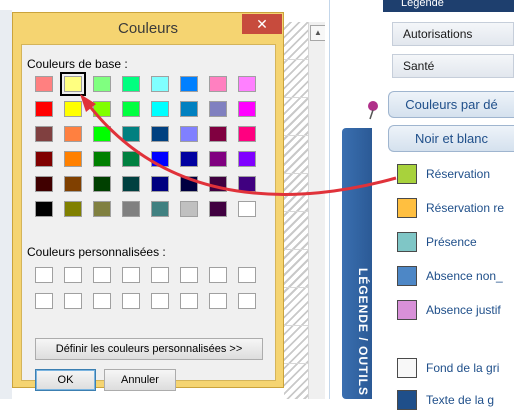 The height and width of the screenshot is (414, 514). What do you see at coordinates (451, 104) in the screenshot?
I see `colors-by-default-button: Couleurs par dé` at bounding box center [451, 104].